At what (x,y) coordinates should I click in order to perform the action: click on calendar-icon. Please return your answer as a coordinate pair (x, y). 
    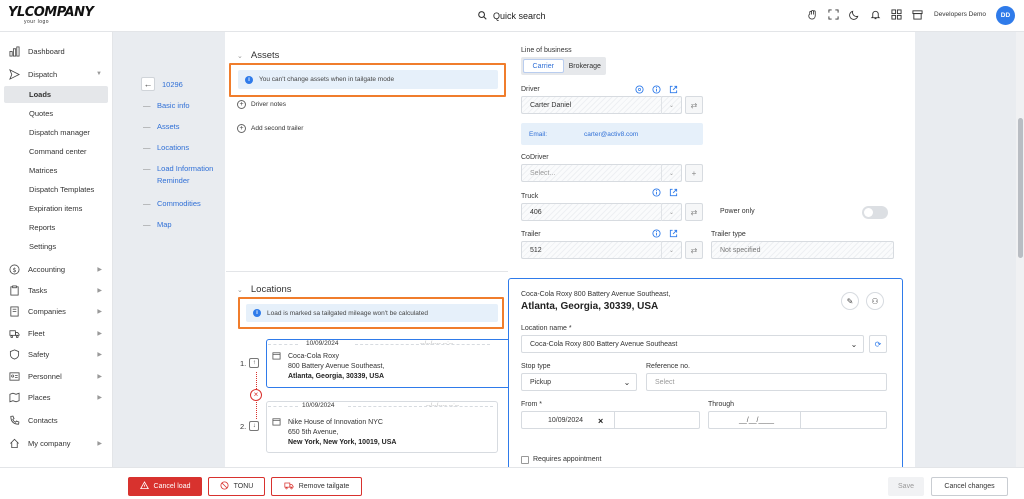
    Looking at the image, I should click on (276, 422).